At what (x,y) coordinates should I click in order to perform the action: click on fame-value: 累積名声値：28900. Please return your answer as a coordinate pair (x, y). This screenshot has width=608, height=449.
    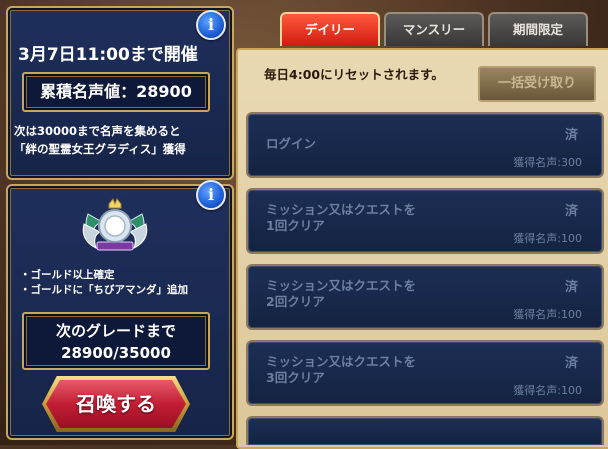
    Looking at the image, I should click on (116, 91).